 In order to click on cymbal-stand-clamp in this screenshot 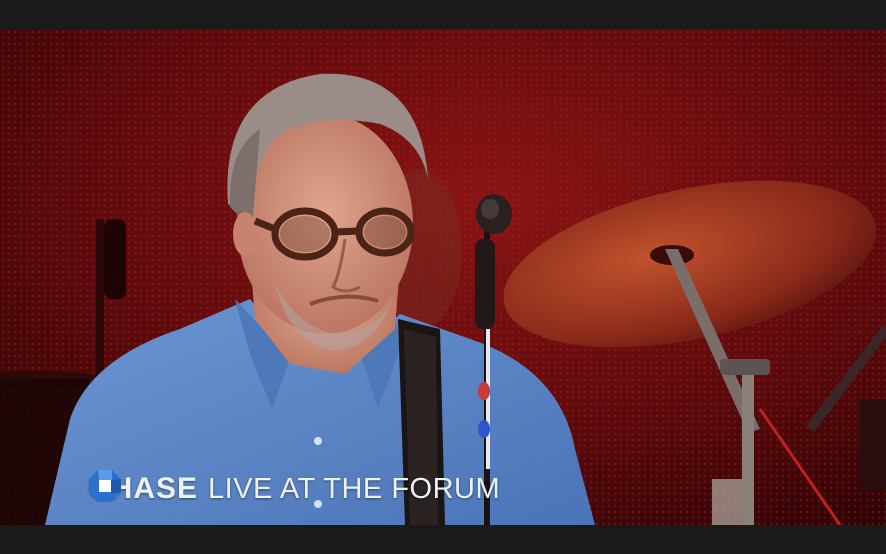, I will do `click(745, 367)`.